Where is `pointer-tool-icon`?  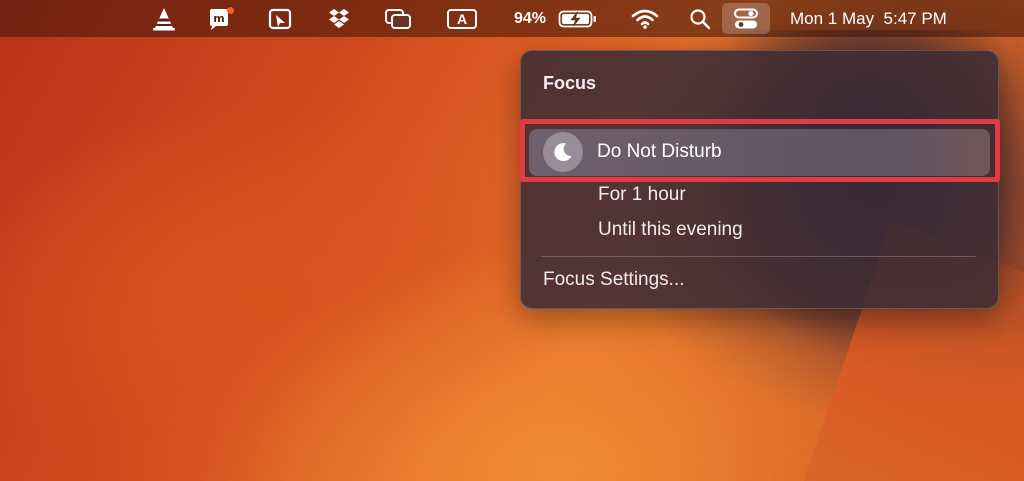 pointer-tool-icon is located at coordinates (280, 18).